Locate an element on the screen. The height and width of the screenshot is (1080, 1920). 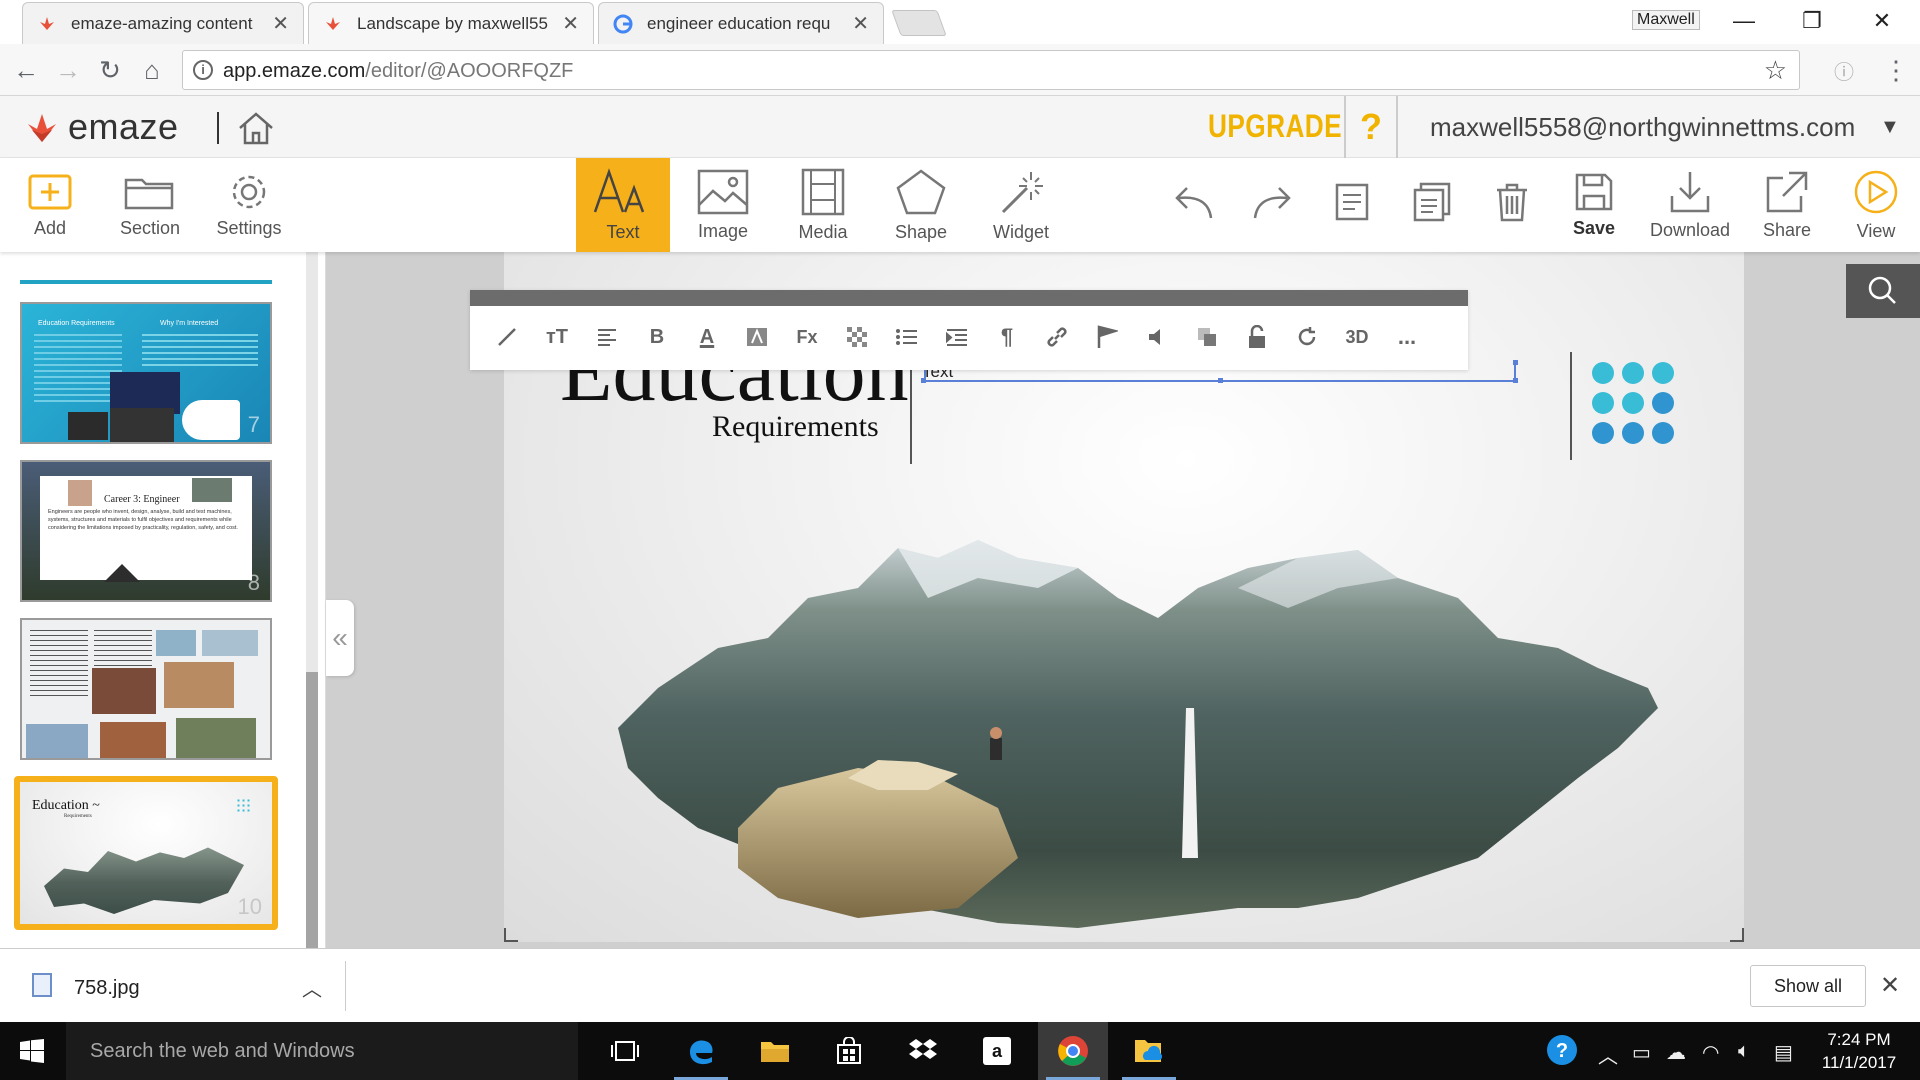
download-button: Download is located at coordinates (1690, 205).